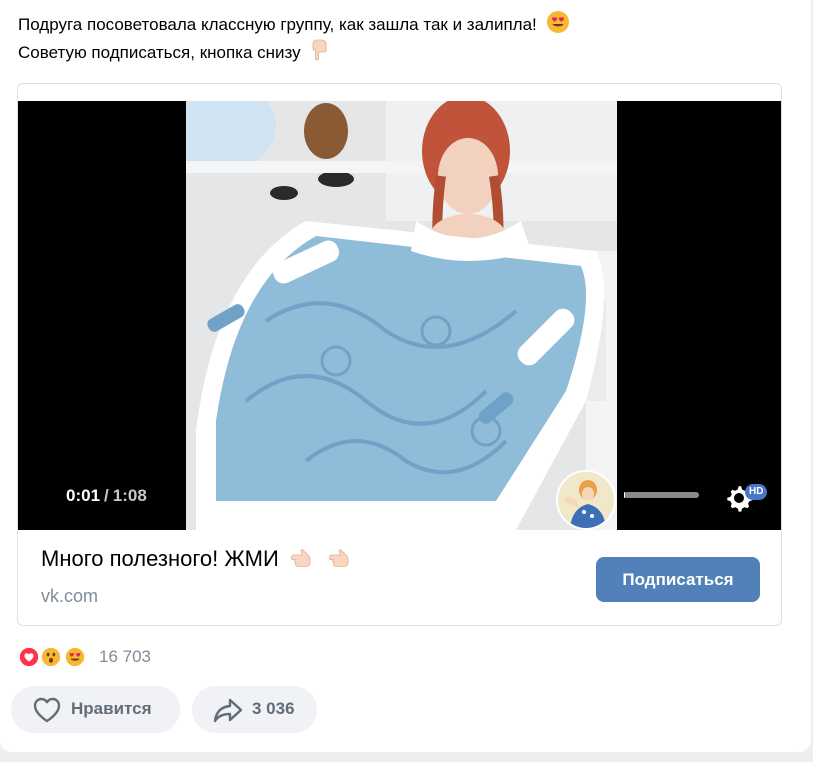 The image size is (813, 762). Describe the element at coordinates (47, 710) in the screenshot. I see `heart-outline-icon` at that location.